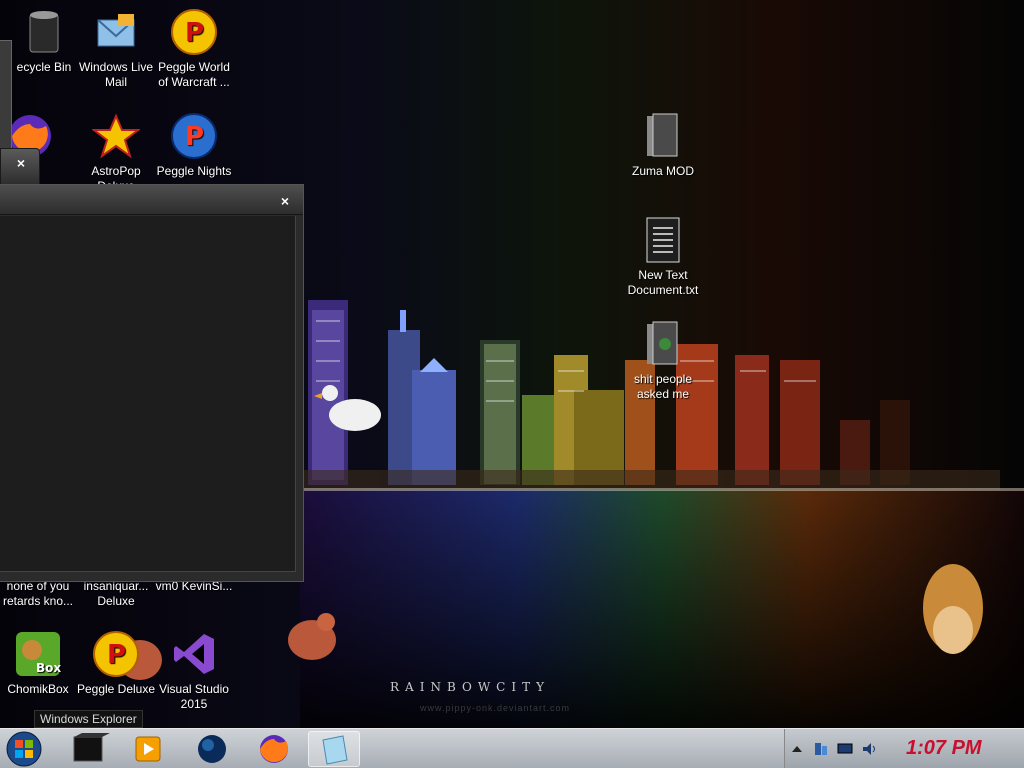 Image resolution: width=1024 pixels, height=768 pixels. I want to click on peggle-nights-icon: P, so click(194, 136).